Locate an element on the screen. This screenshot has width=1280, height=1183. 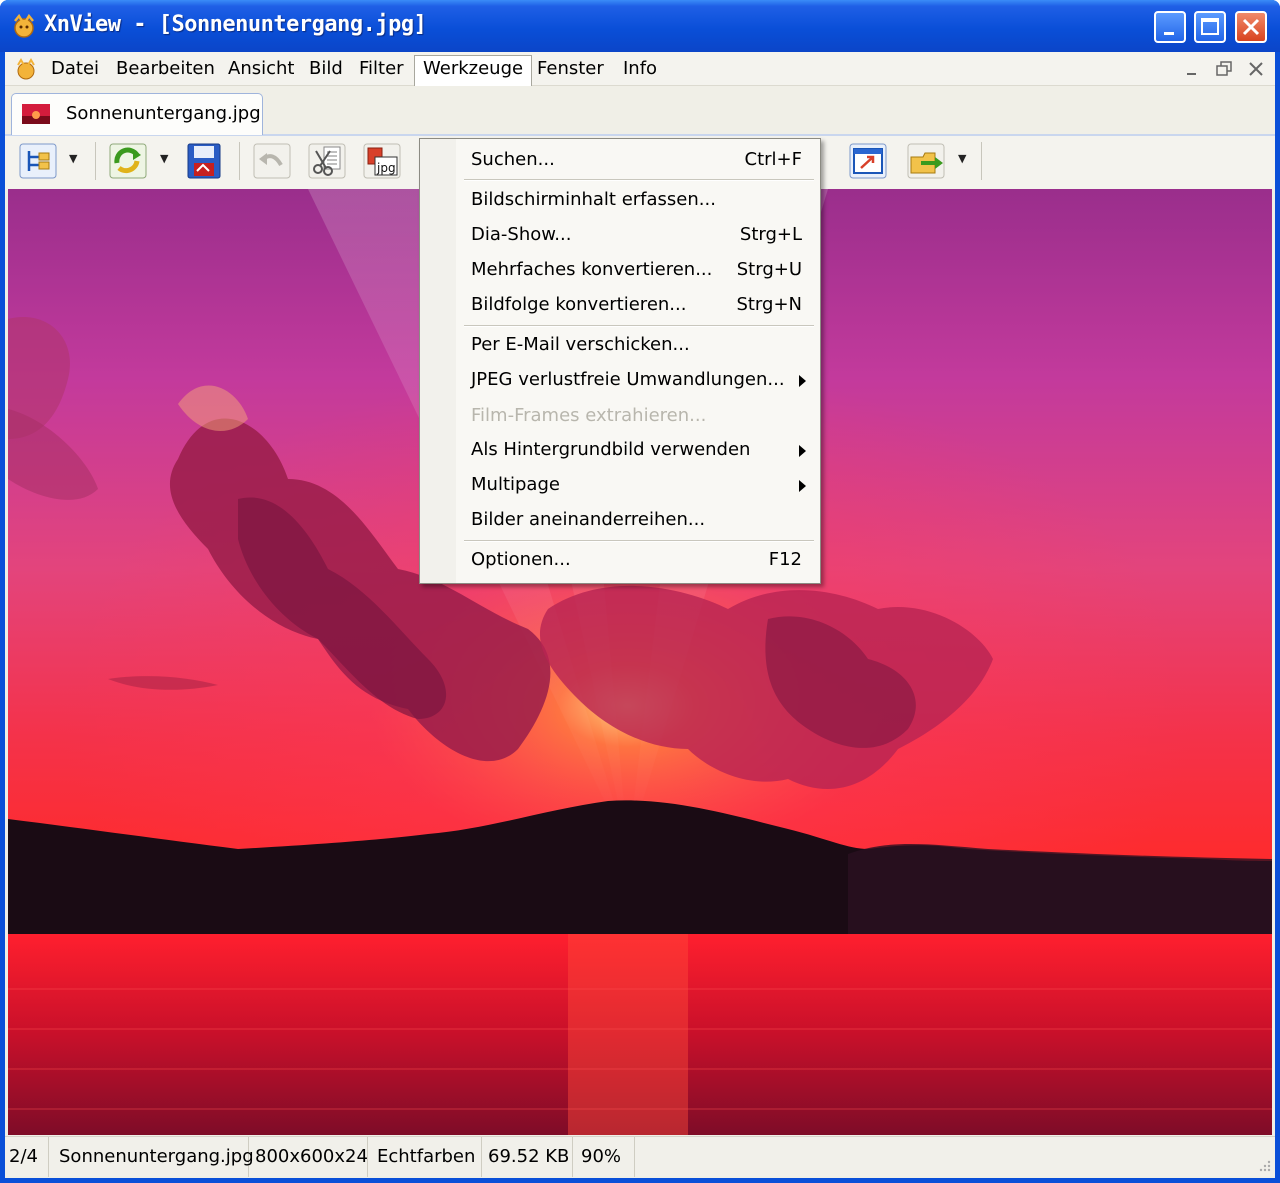
status-dimensions: 800x600x24 is located at coordinates (309, 1157).